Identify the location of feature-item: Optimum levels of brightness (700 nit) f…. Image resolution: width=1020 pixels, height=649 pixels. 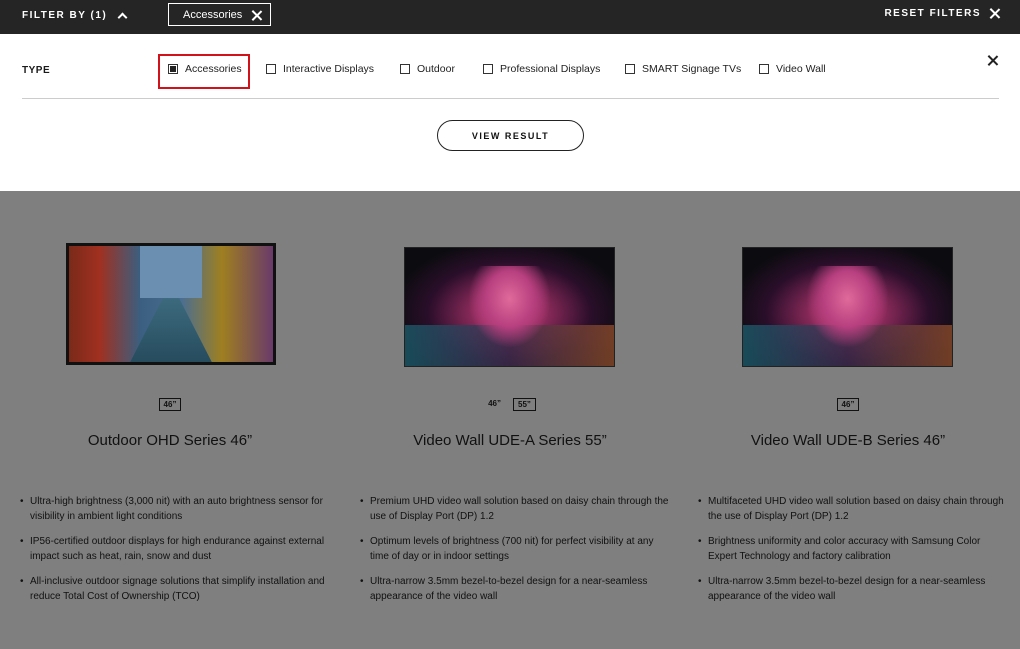
(515, 549).